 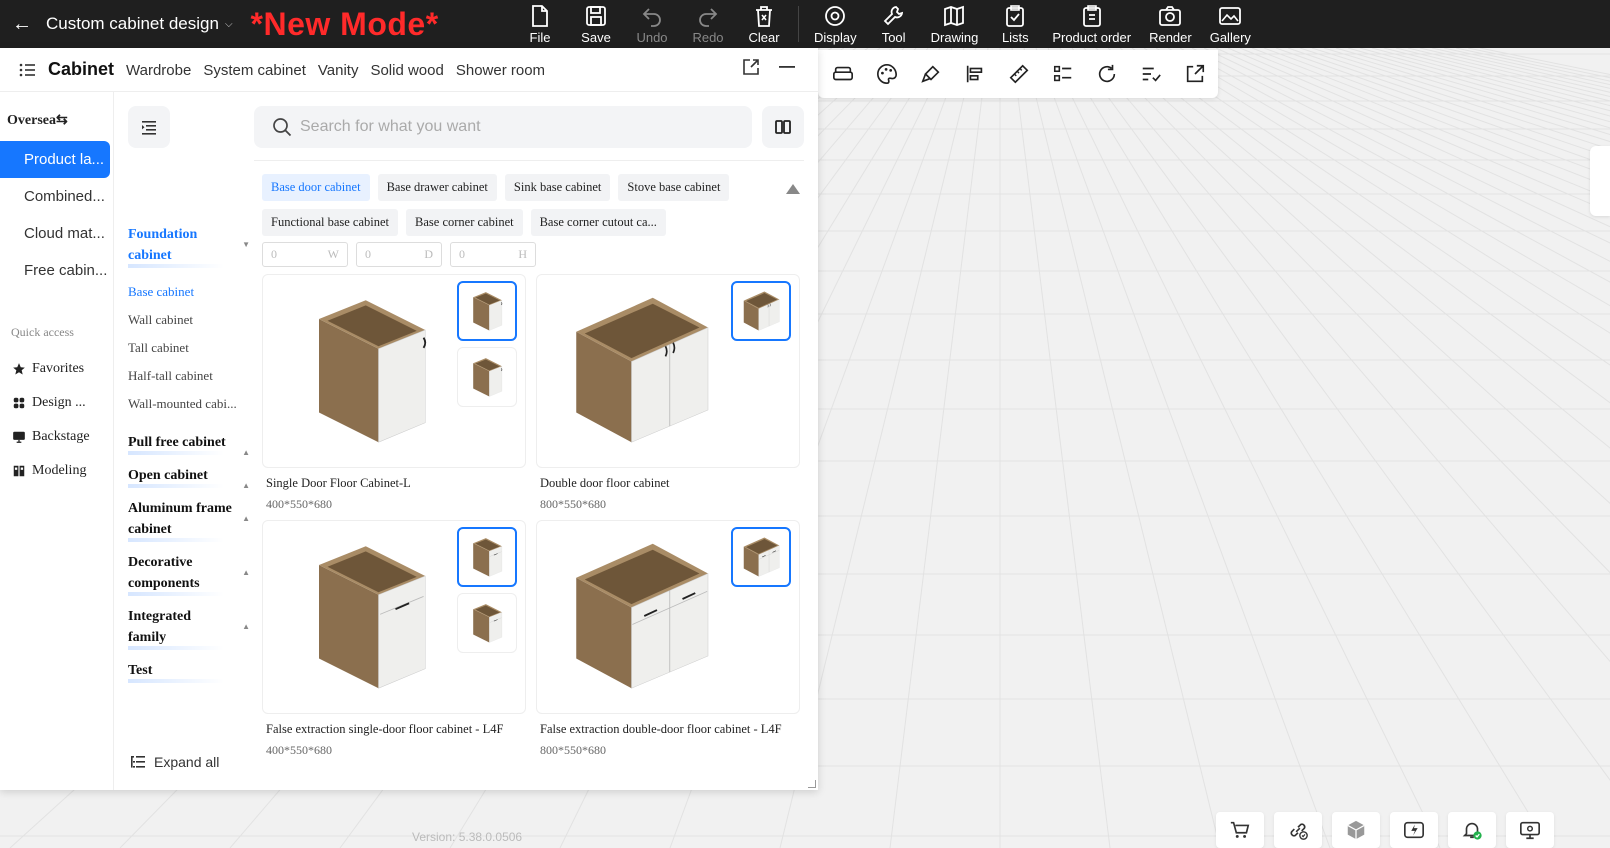 What do you see at coordinates (674, 187) in the screenshot?
I see `filter-chip: Stove base cabinet` at bounding box center [674, 187].